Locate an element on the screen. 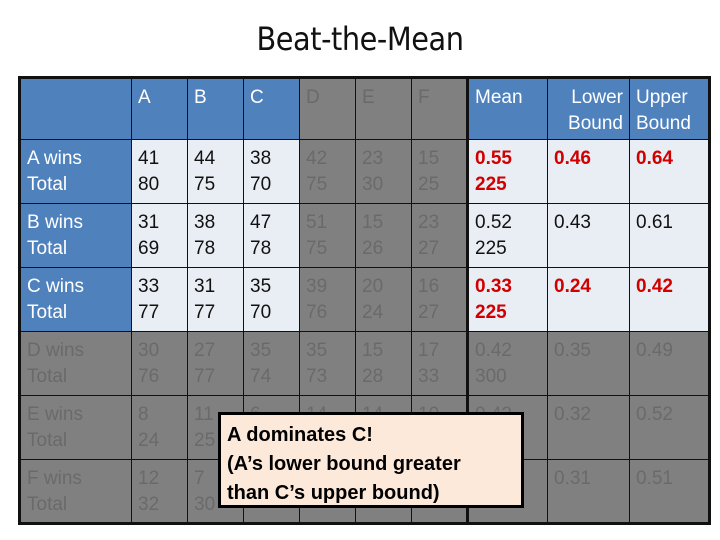 The width and height of the screenshot is (720, 540). win-total-cell: 16 27 is located at coordinates (439, 299).